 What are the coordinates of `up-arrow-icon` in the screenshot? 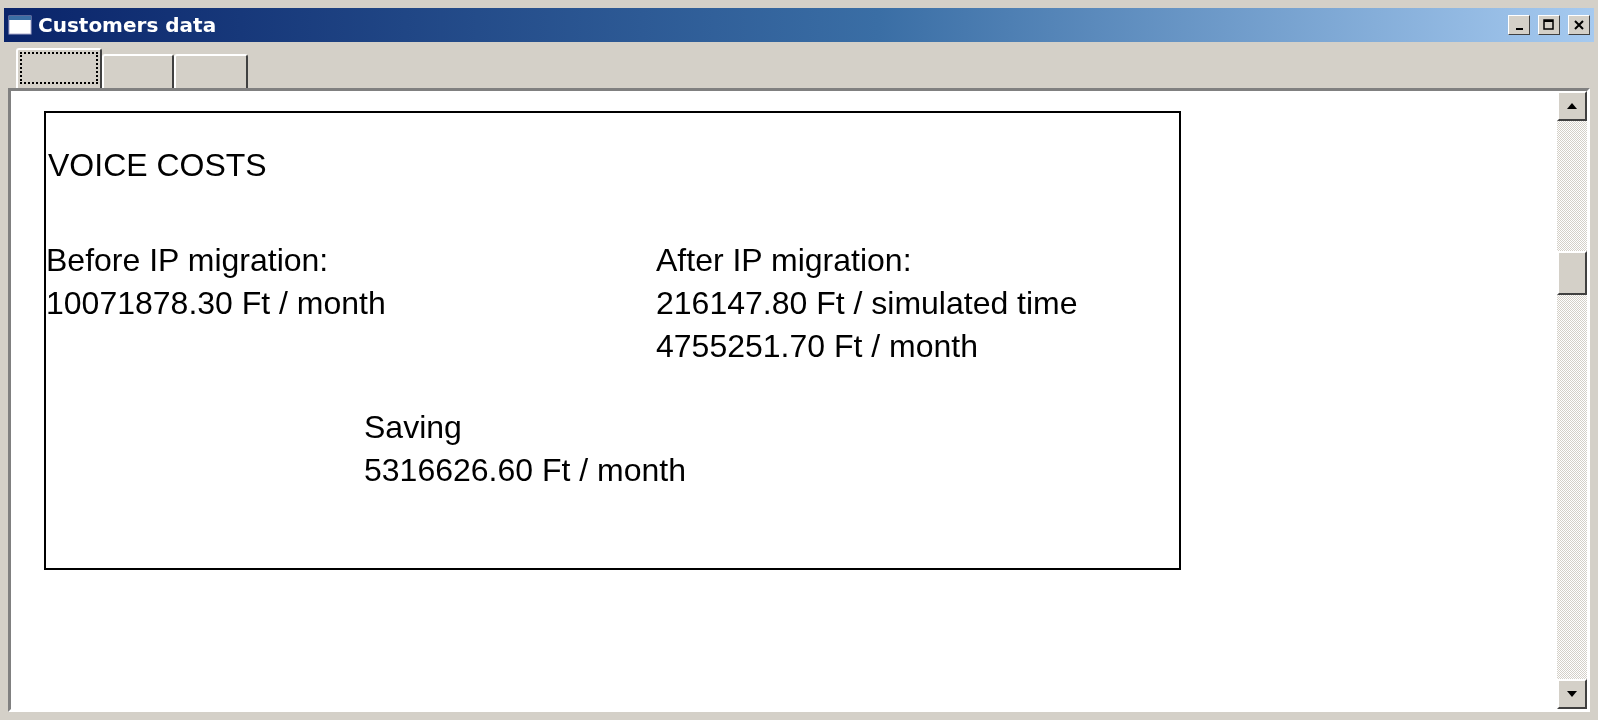 It's located at (1572, 106).